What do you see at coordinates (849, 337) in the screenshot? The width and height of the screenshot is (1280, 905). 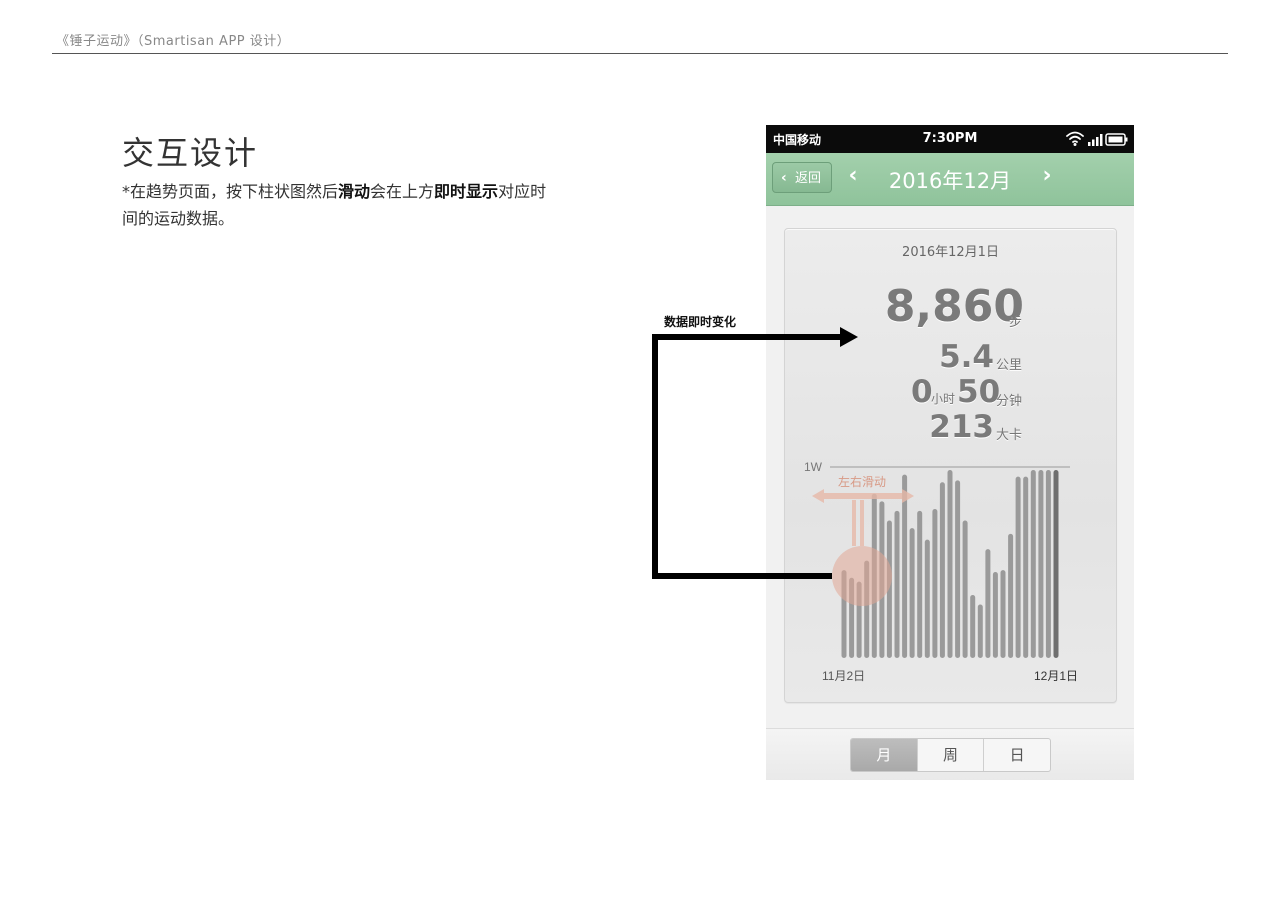 I see `arrow-head-icon` at bounding box center [849, 337].